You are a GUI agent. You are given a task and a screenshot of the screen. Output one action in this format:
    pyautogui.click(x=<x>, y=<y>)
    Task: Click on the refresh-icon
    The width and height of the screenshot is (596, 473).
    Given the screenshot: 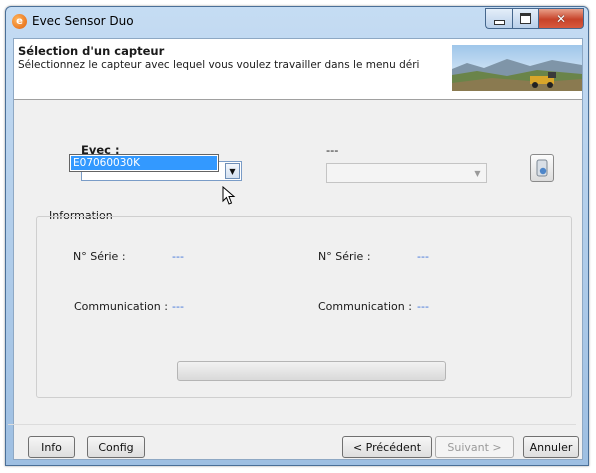 What is the action you would take?
    pyautogui.click(x=542, y=168)
    